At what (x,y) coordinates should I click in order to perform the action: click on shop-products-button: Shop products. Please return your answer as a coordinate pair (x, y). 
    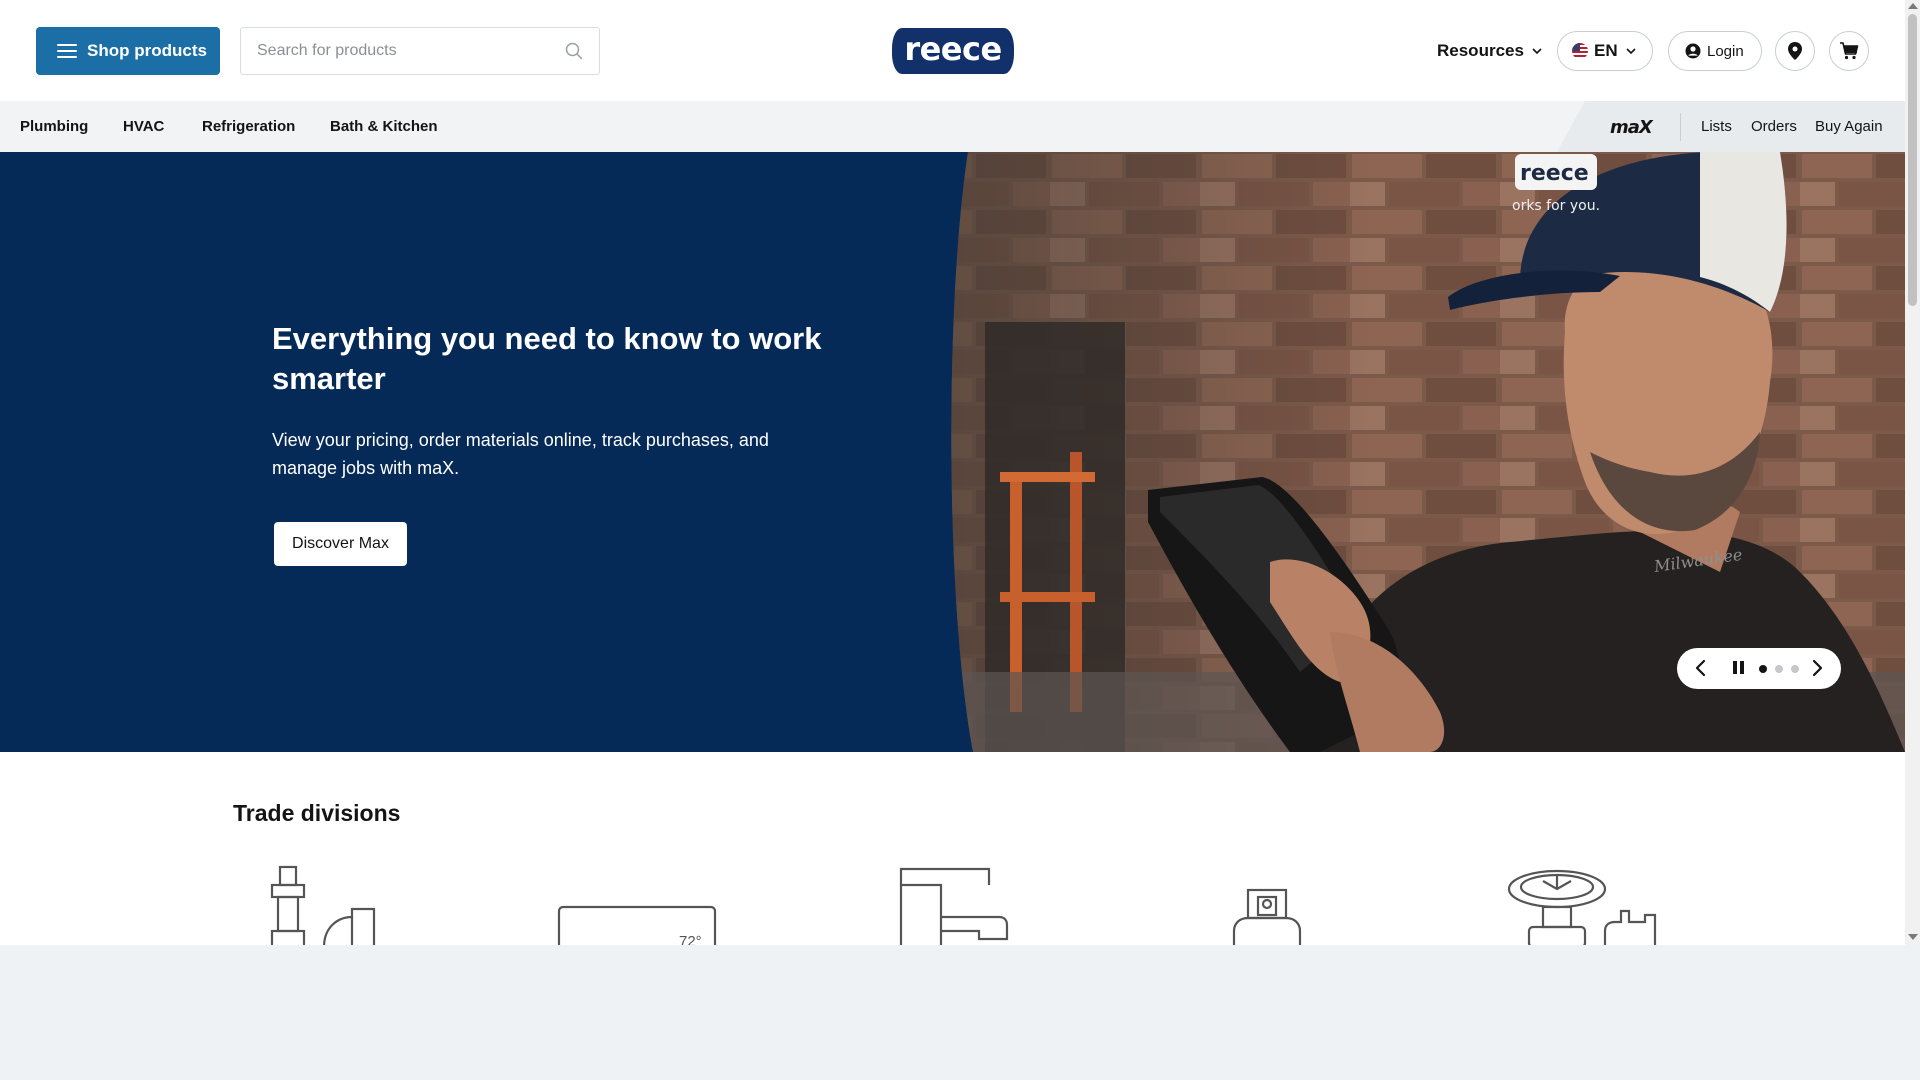
    Looking at the image, I should click on (128, 51).